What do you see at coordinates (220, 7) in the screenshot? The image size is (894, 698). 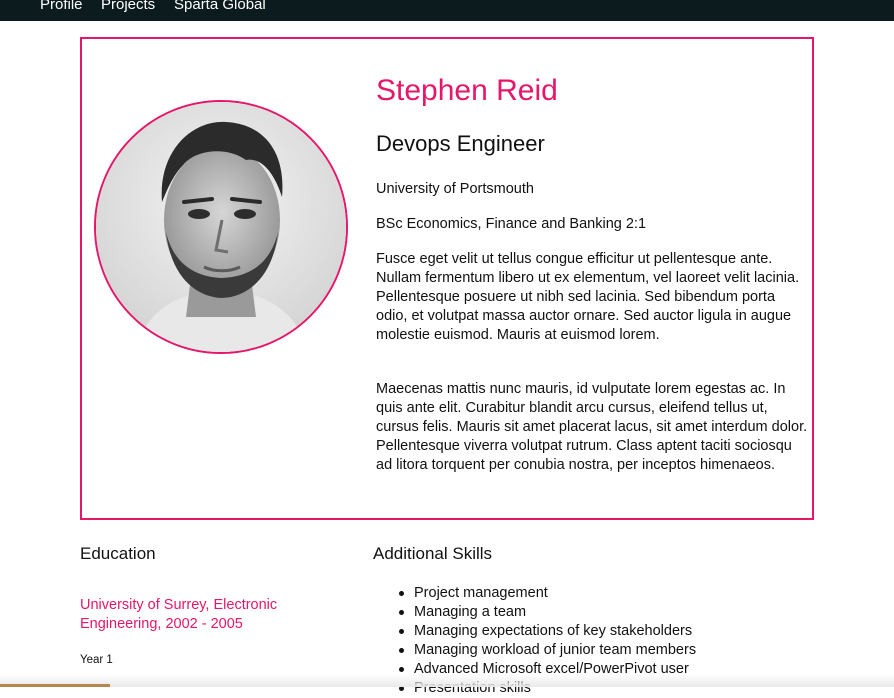 I see `nav-link-sparta-global: Sparta Global` at bounding box center [220, 7].